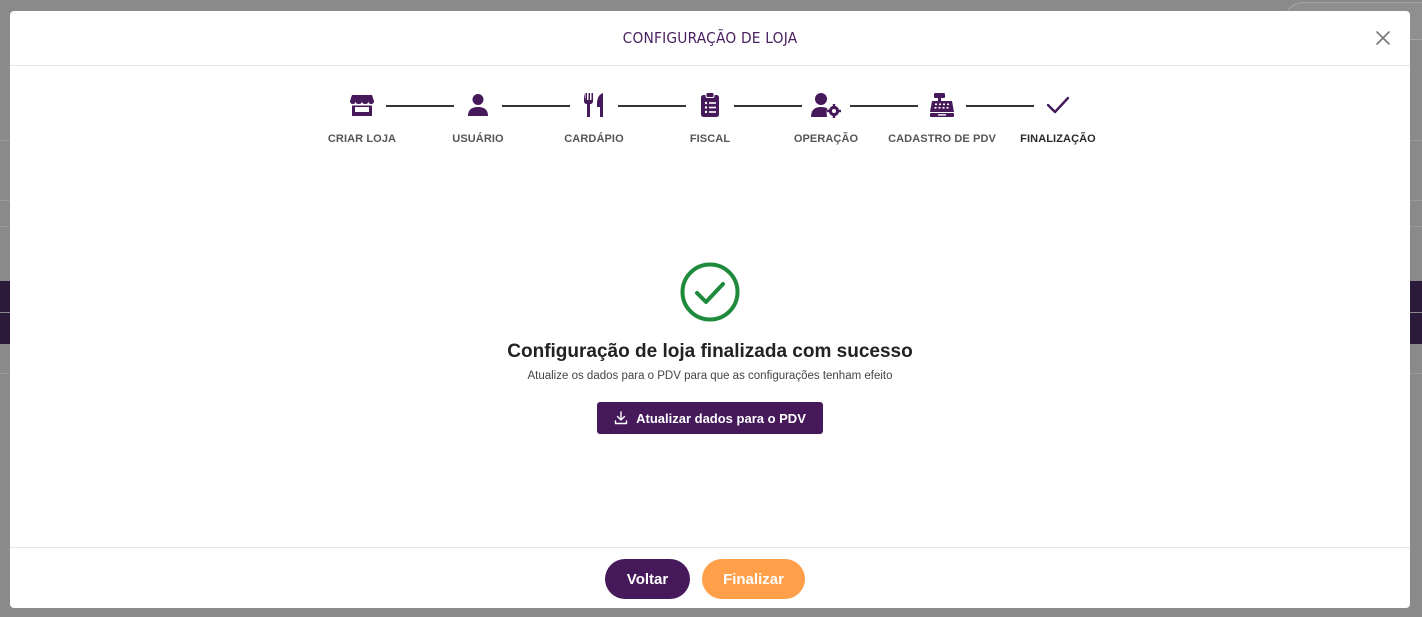  What do you see at coordinates (1058, 118) in the screenshot?
I see `step-finalizacao: FINALIZAÇÃO` at bounding box center [1058, 118].